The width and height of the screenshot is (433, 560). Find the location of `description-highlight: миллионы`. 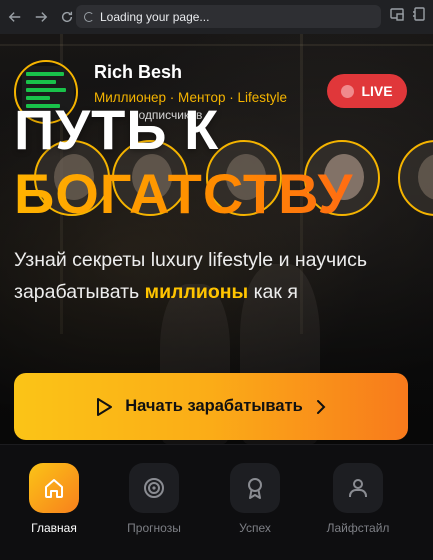

description-highlight: миллионы is located at coordinates (196, 292).